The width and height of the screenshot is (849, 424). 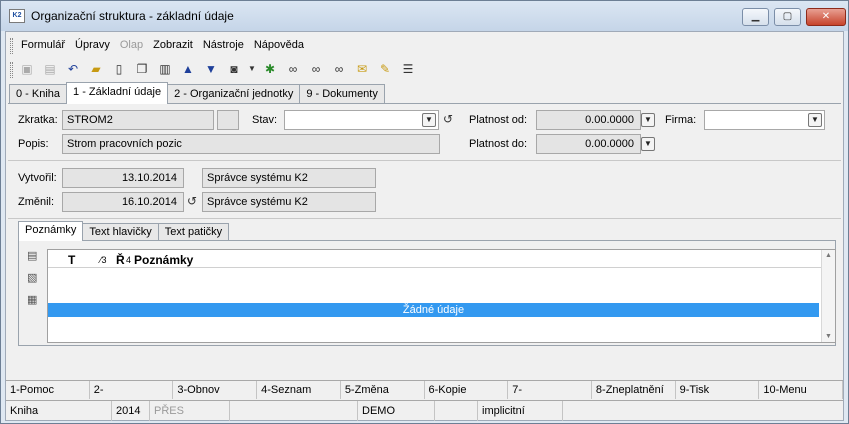 I want to click on delete-note-icon: ▦, so click(x=35, y=300).